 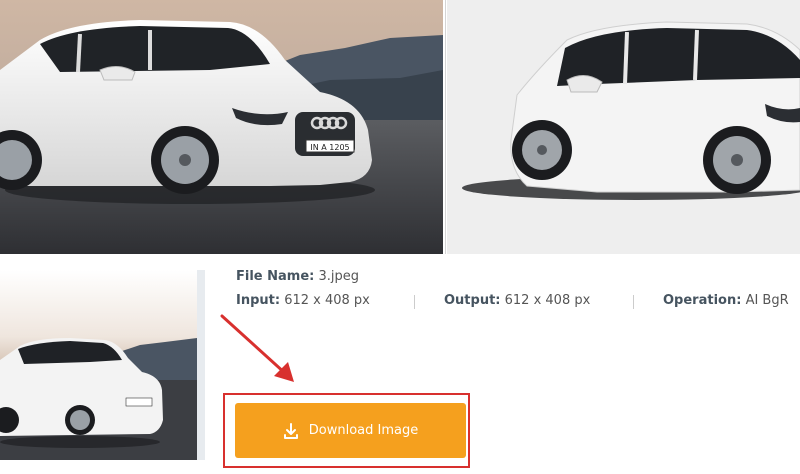 I want to click on download-image-button: Download Image, so click(x=350, y=430).